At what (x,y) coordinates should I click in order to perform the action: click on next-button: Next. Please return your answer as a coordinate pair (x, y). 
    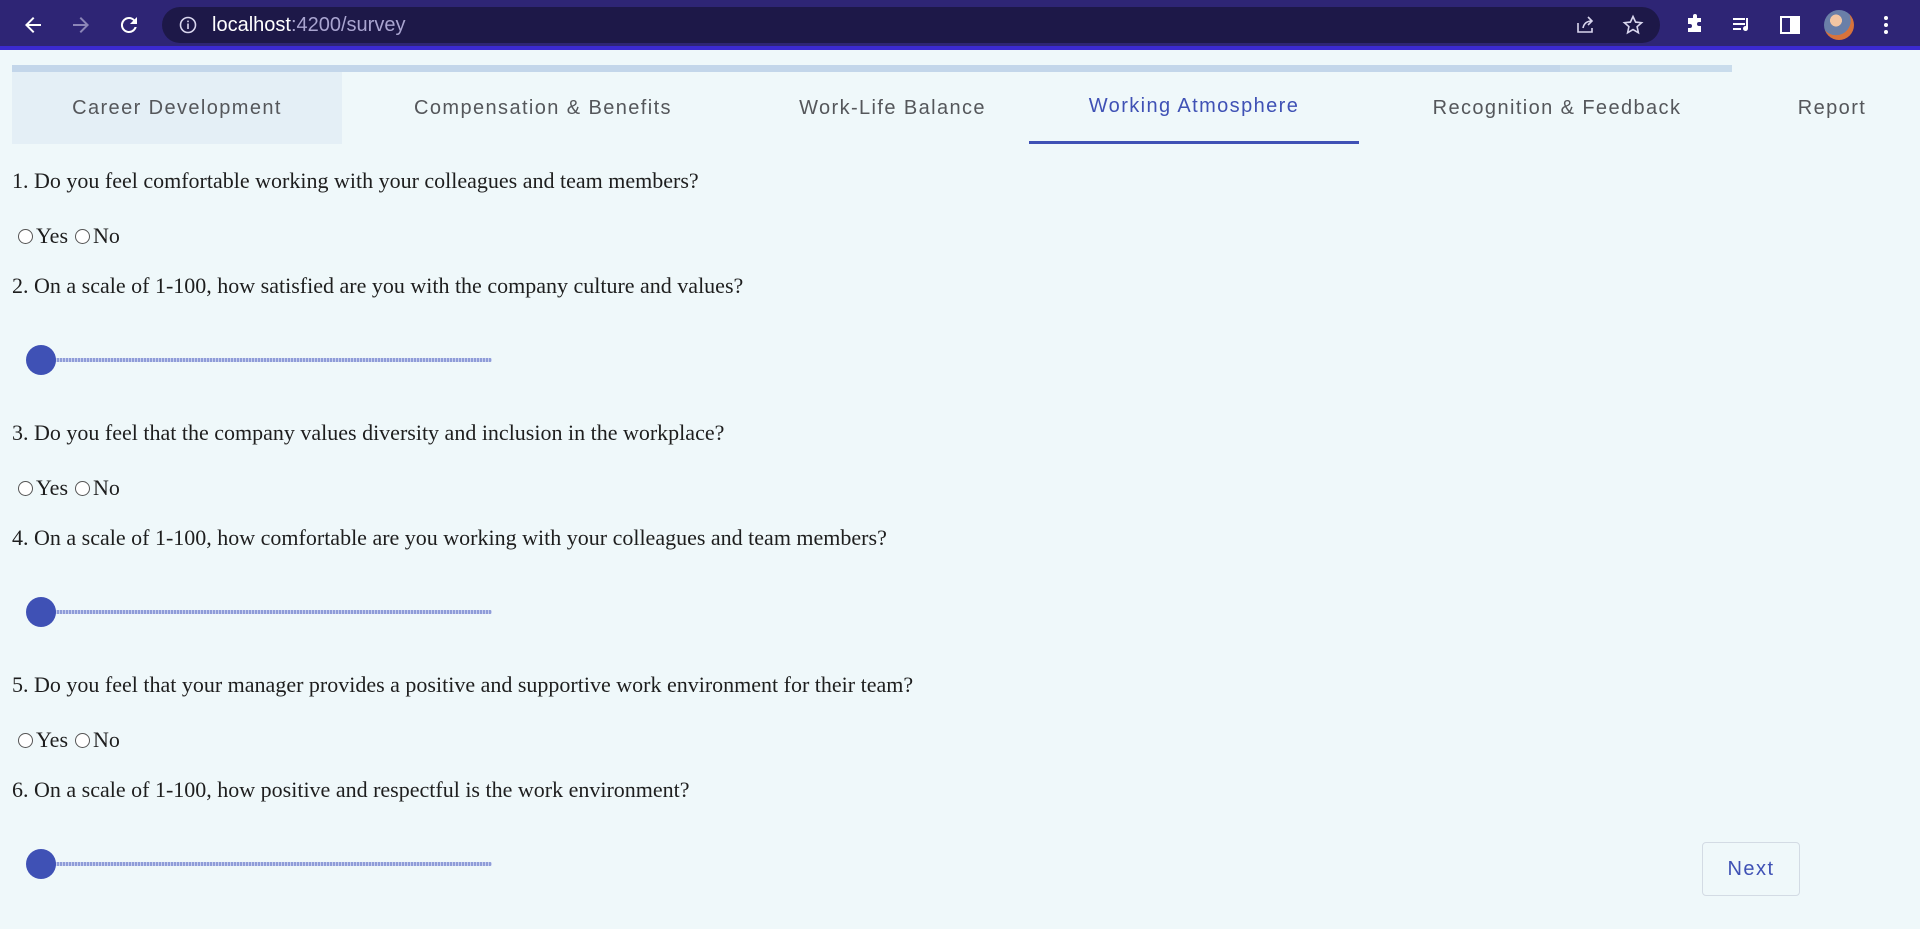
    Looking at the image, I should click on (1751, 869).